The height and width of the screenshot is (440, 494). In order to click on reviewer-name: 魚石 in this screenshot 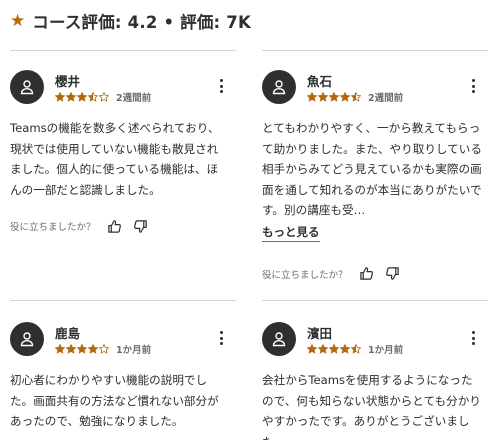, I will do `click(320, 81)`.